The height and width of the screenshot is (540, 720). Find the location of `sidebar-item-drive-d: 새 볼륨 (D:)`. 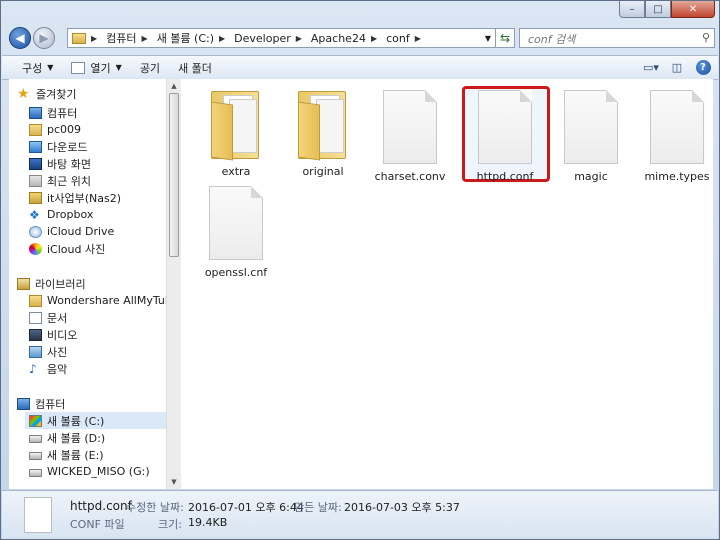

sidebar-item-drive-d: 새 볼륨 (D:) is located at coordinates (97, 437).